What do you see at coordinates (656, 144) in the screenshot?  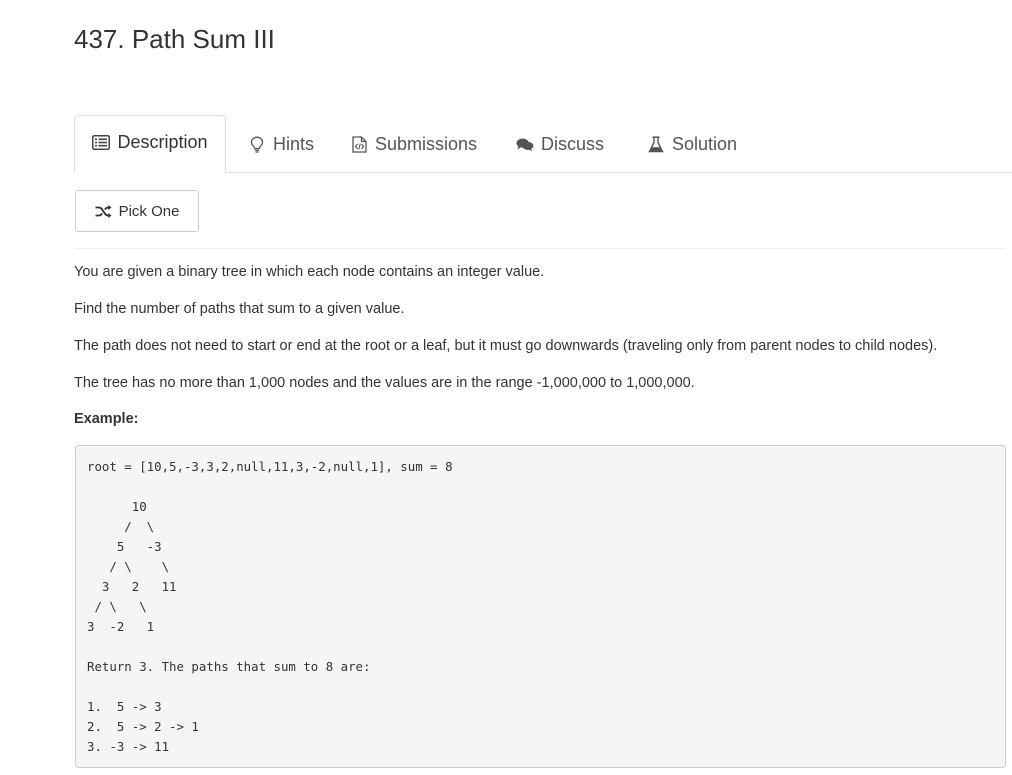 I see `flask-icon` at bounding box center [656, 144].